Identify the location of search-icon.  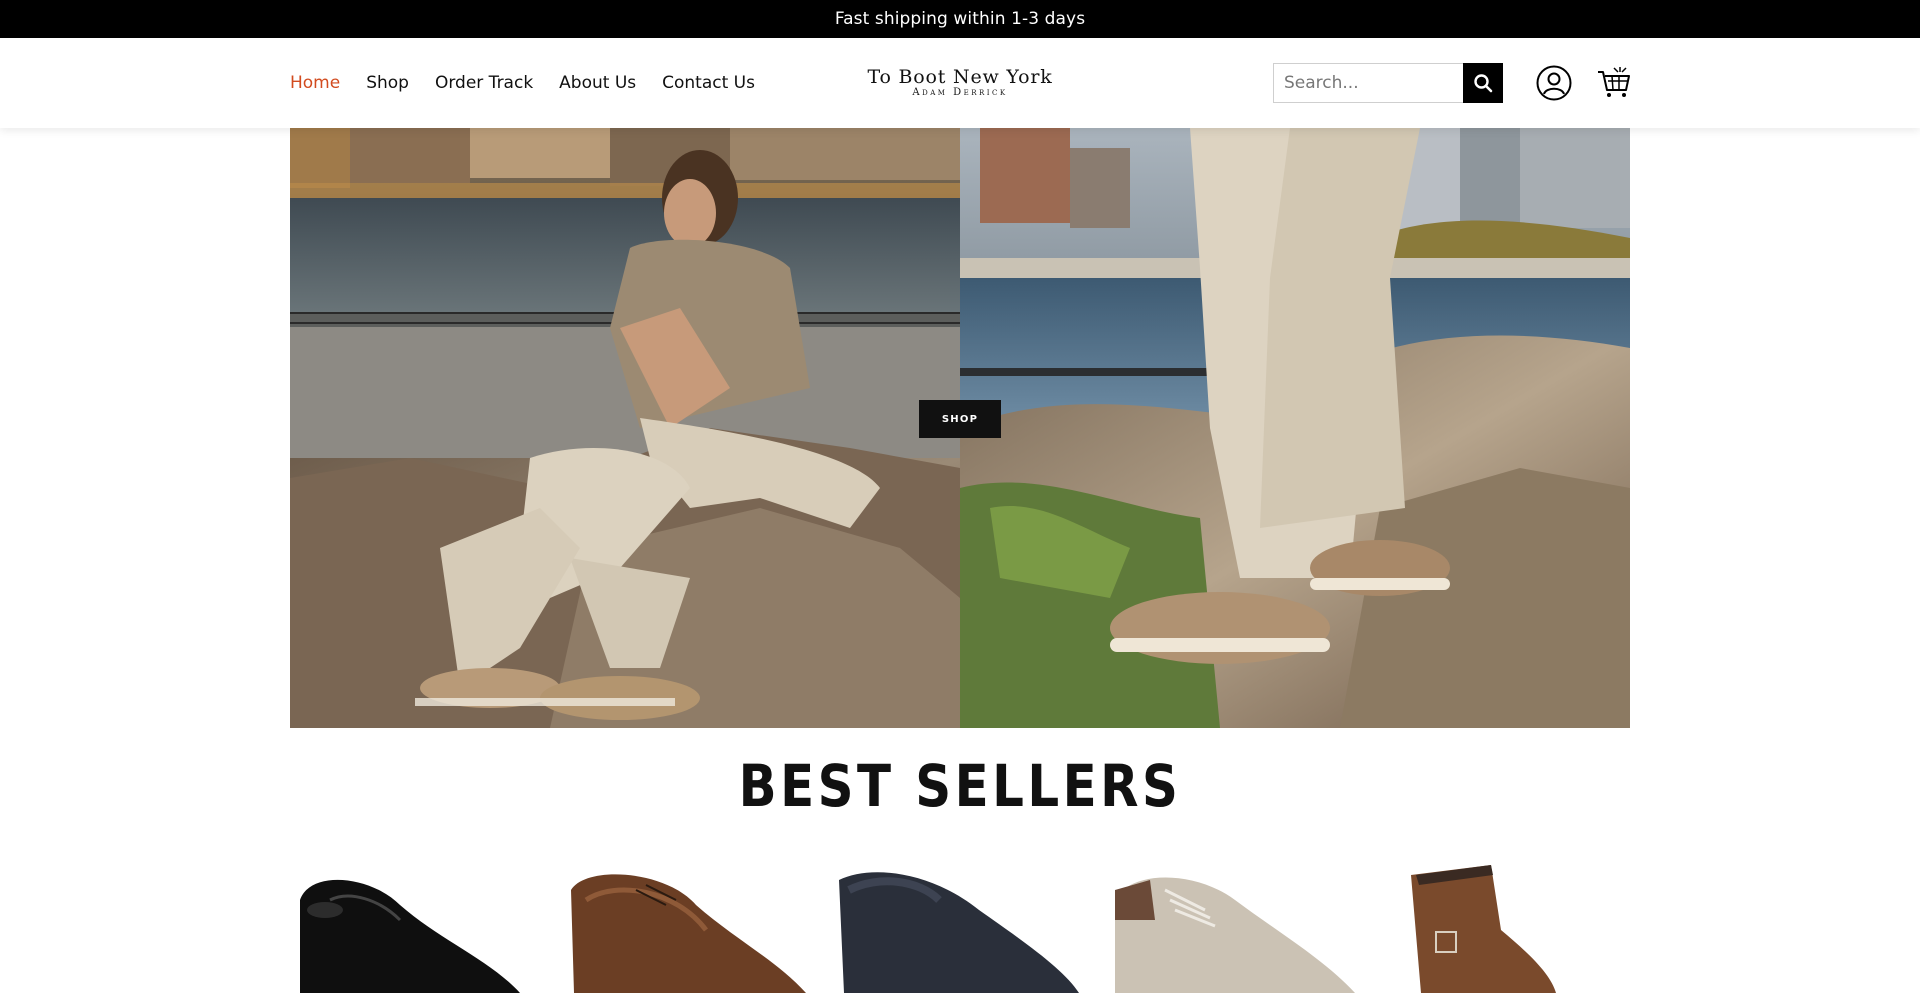
(1483, 83).